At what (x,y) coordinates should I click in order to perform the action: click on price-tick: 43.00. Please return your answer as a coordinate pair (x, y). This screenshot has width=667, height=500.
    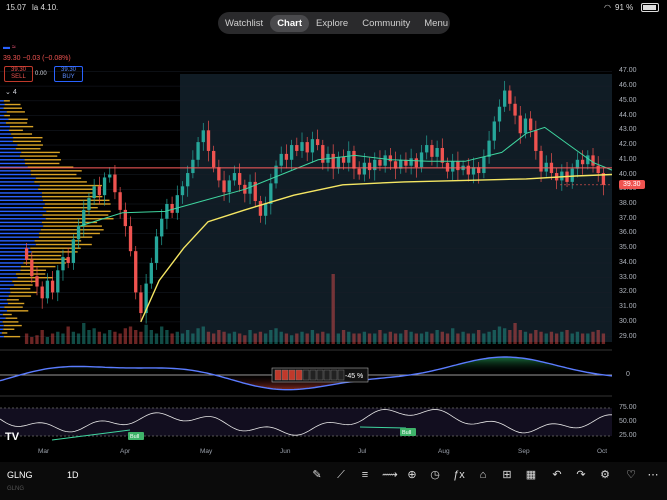
    Looking at the image, I should click on (628, 130).